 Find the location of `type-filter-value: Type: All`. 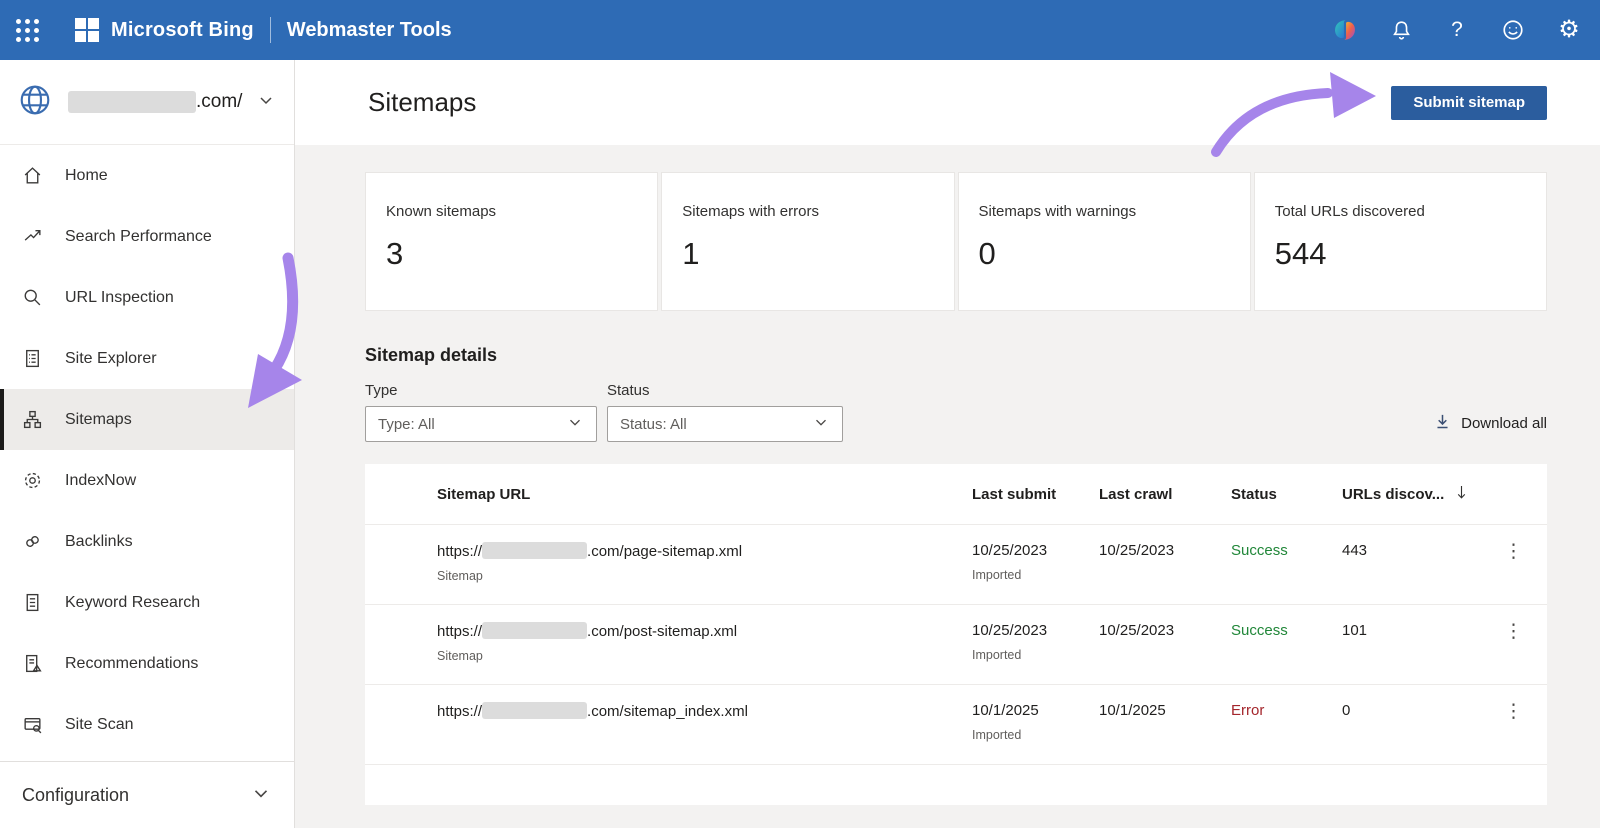

type-filter-value: Type: All is located at coordinates (406, 424).